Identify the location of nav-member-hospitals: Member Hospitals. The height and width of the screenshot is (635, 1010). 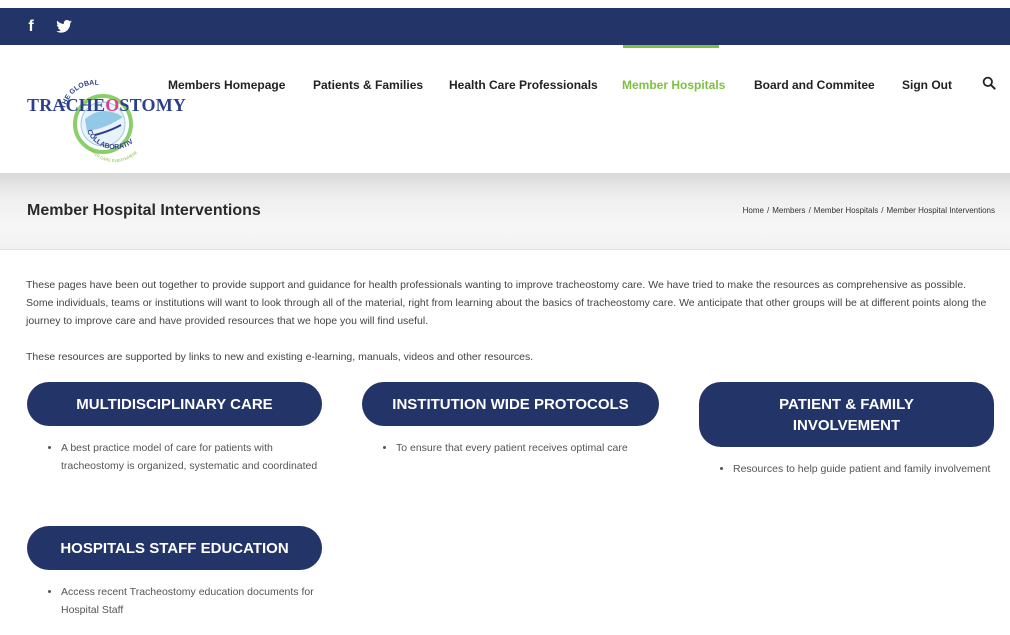
(673, 85).